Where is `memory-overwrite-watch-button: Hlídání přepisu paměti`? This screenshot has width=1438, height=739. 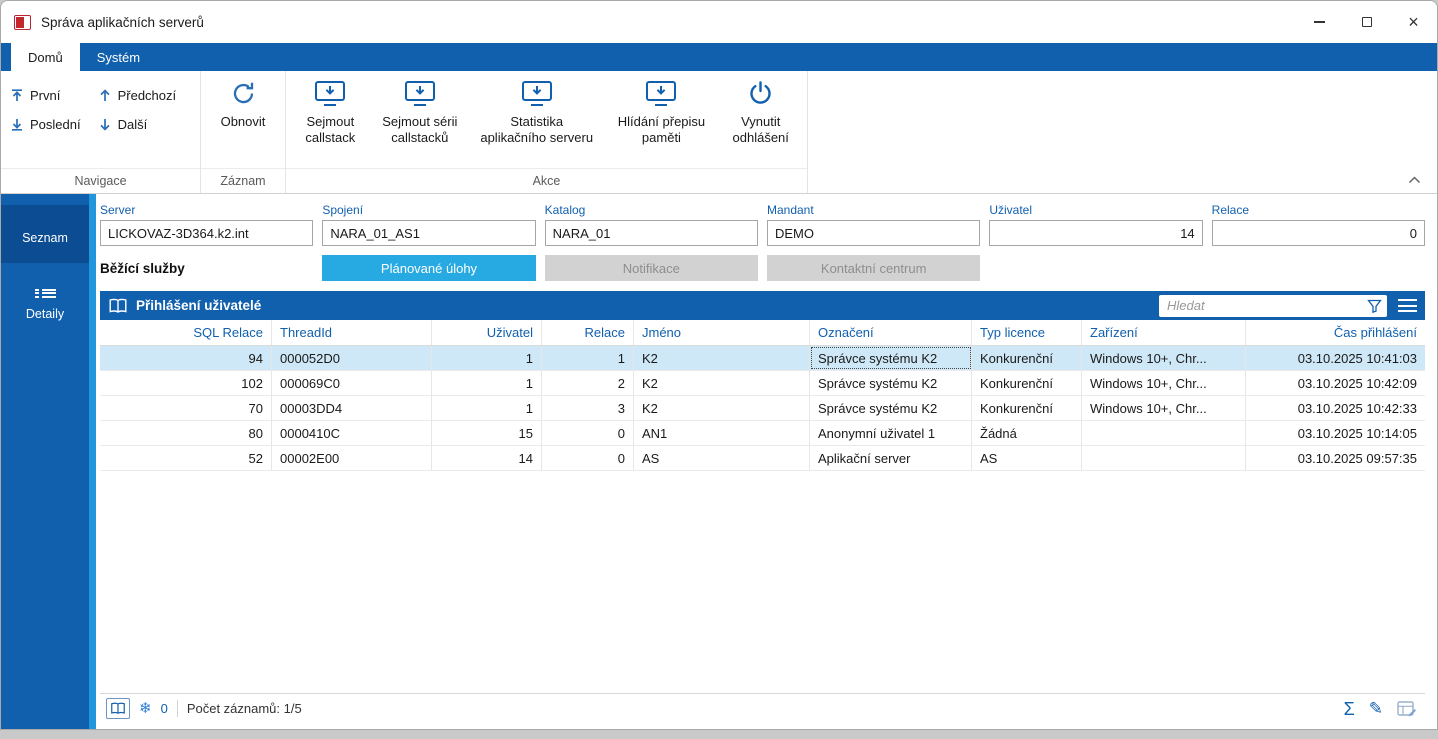 memory-overwrite-watch-button: Hlídání přepisu paměti is located at coordinates (661, 109).